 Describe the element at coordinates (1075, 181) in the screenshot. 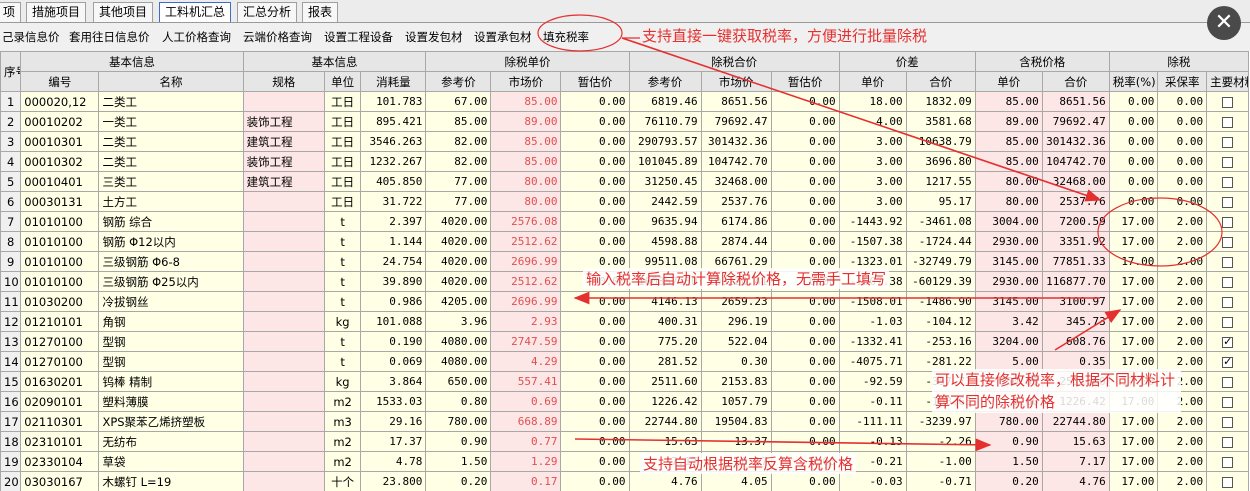

I see `table-cell: 32468.00` at that location.